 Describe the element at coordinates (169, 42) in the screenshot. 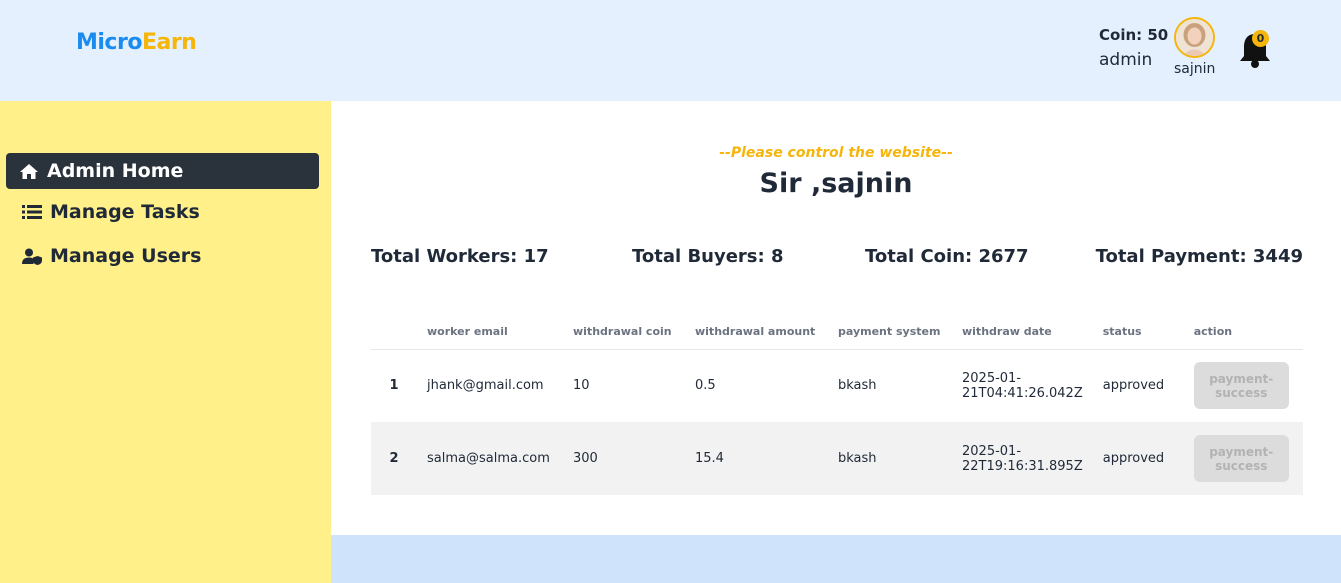

I see `brand-part-earn: Earn` at that location.